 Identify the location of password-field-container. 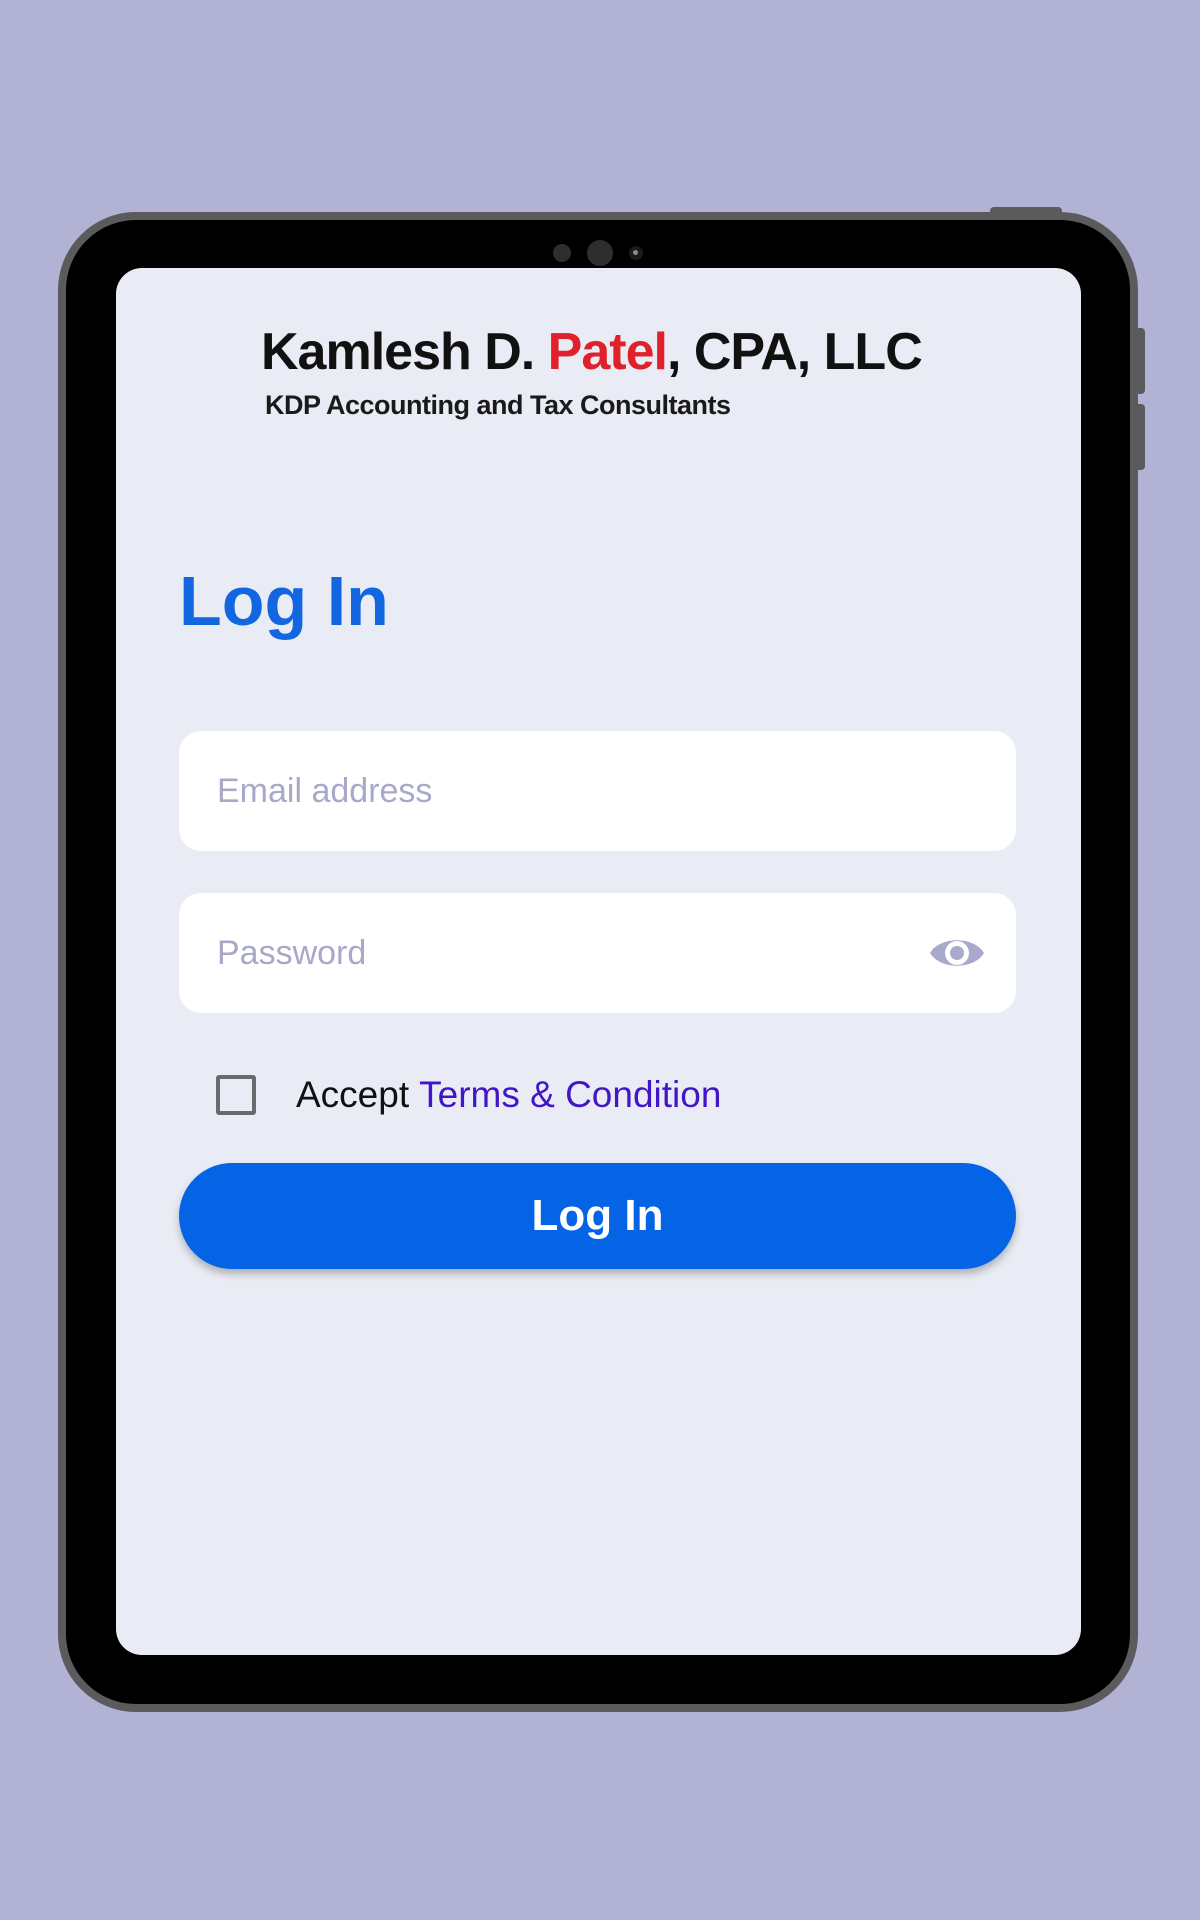
(597, 953).